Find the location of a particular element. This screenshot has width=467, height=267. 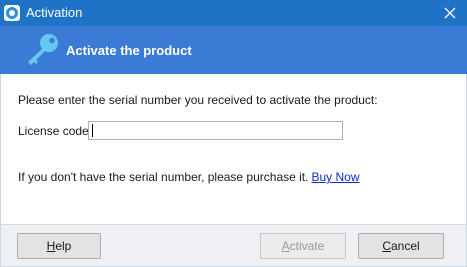

key-icon is located at coordinates (43, 49).